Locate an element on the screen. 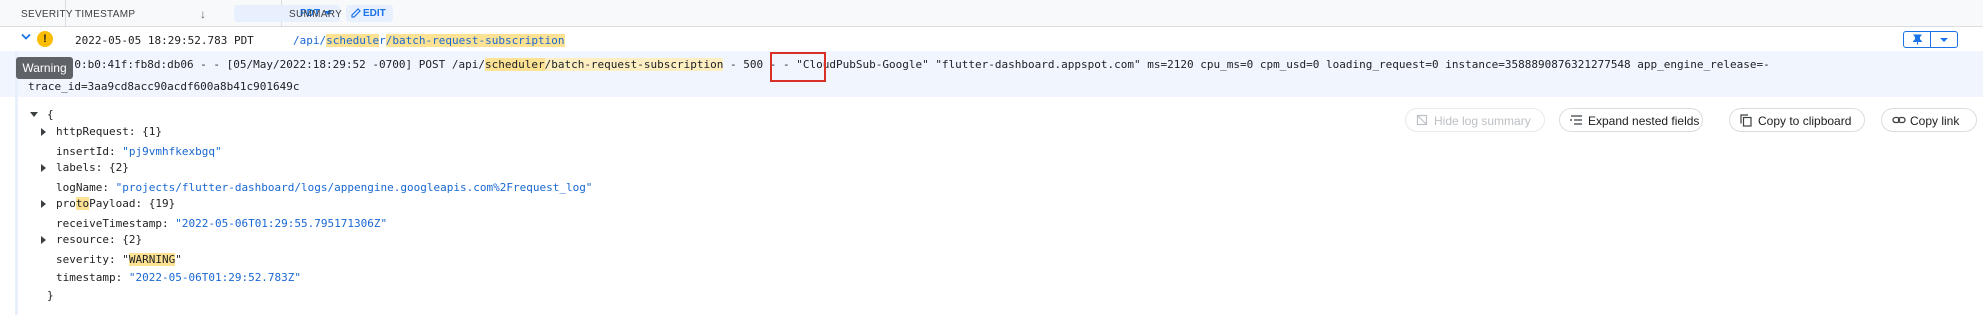  httprequest-value: {1} is located at coordinates (152, 131).